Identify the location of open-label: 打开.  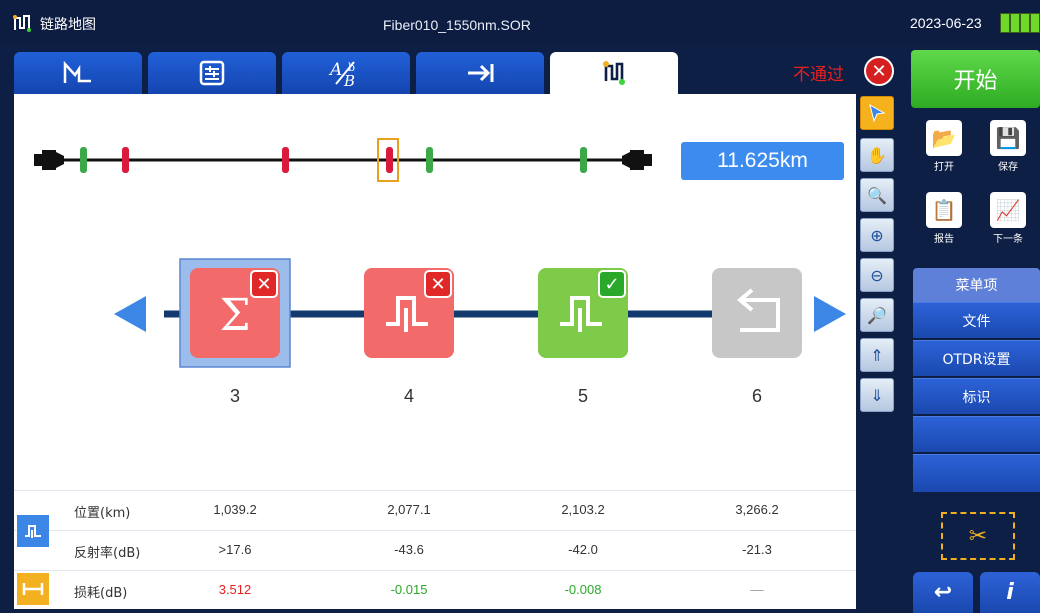
(944, 167).